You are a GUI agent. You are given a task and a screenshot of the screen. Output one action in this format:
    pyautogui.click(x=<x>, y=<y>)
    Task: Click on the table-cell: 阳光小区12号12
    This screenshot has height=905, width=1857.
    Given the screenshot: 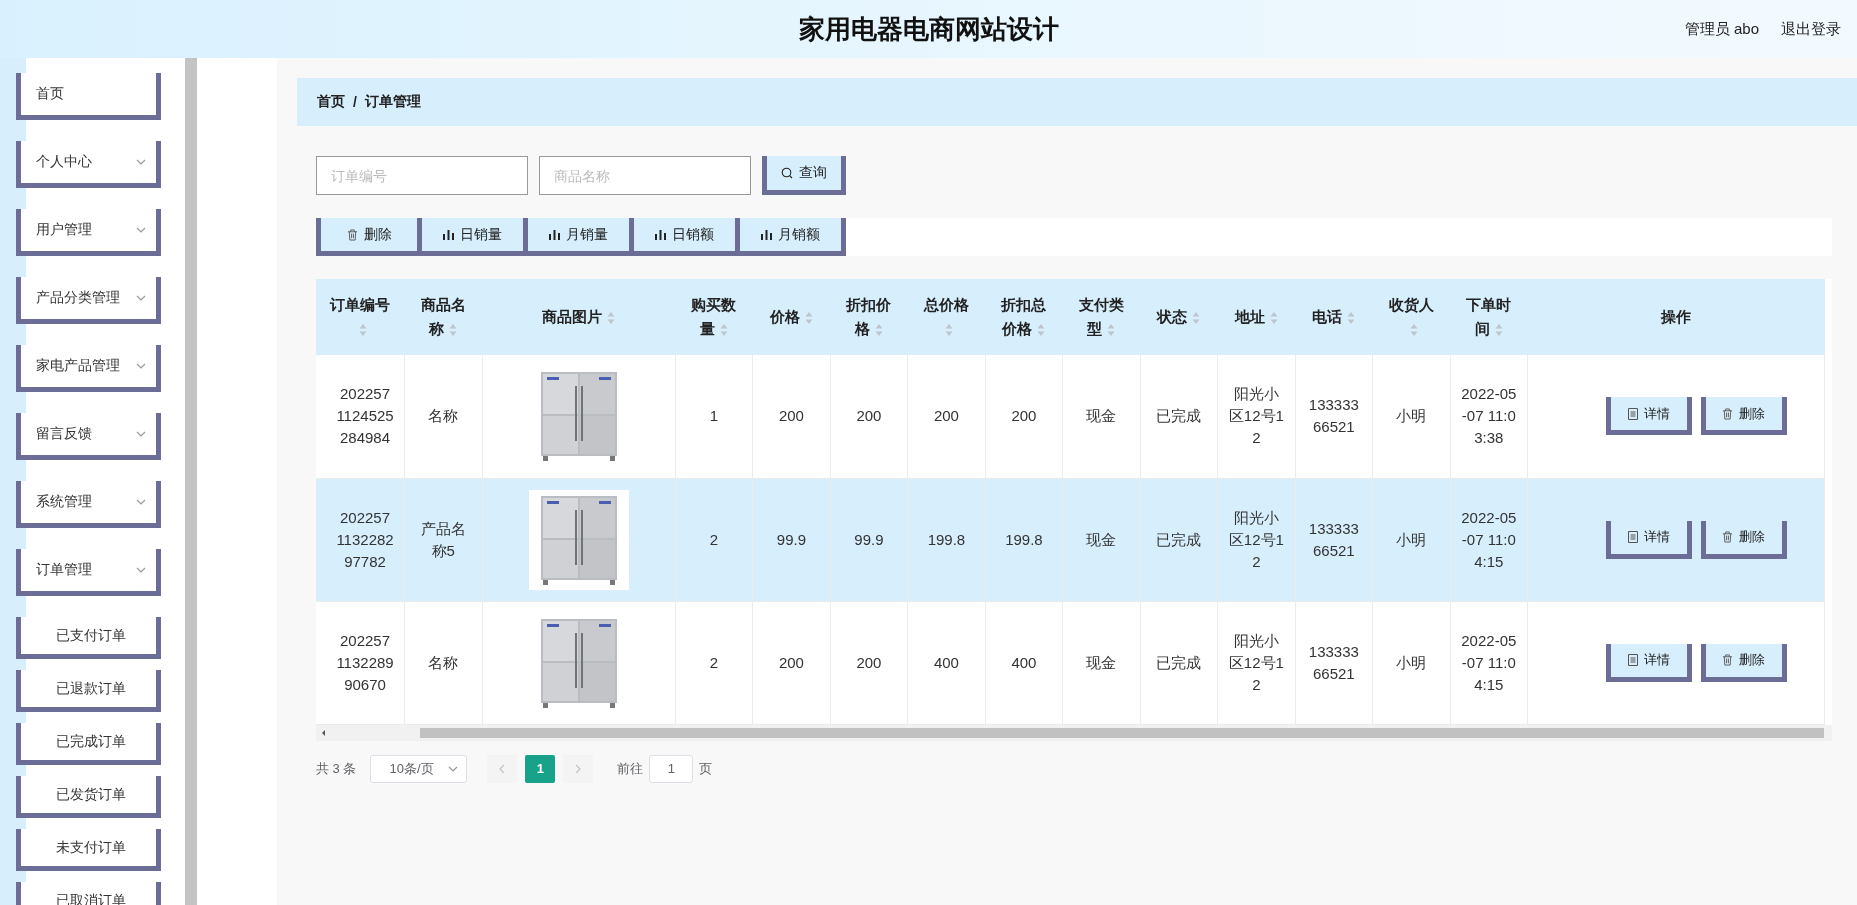 What is the action you would take?
    pyautogui.click(x=1256, y=662)
    